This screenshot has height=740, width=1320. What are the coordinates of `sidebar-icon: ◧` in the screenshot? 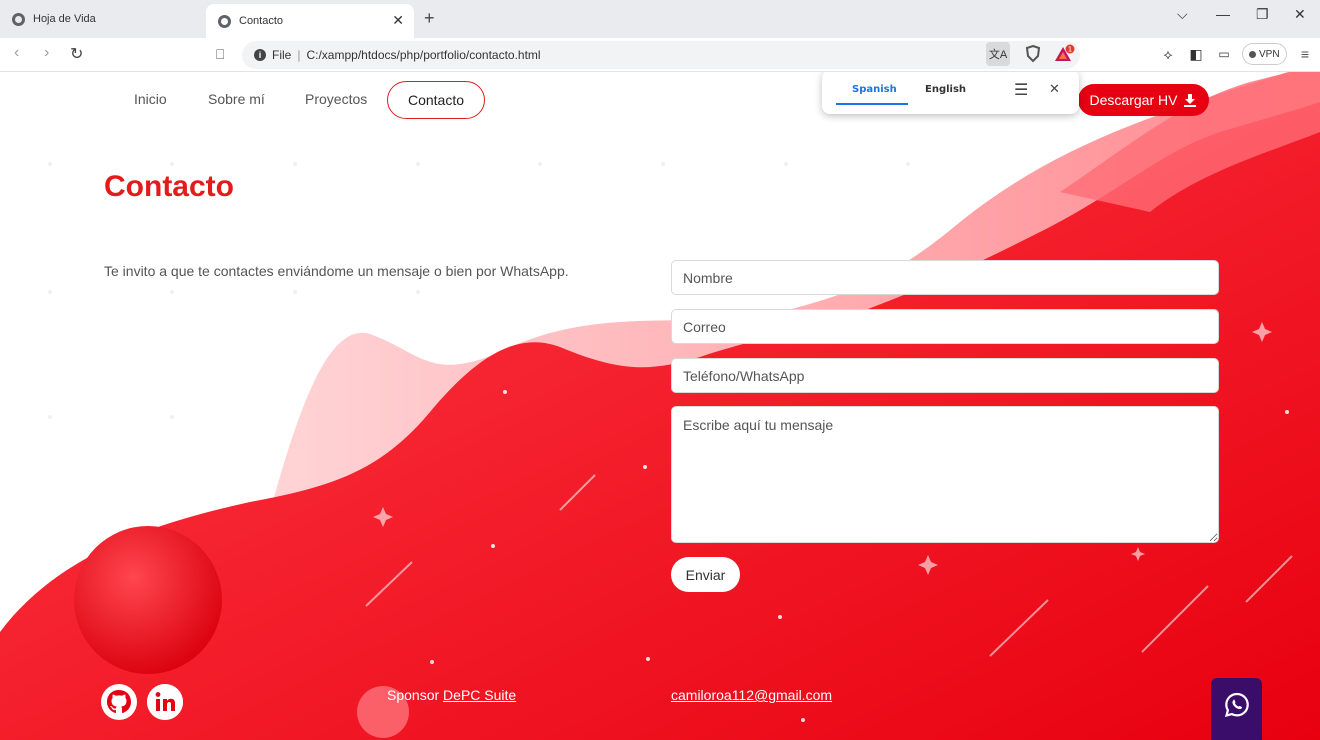 It's located at (1196, 54).